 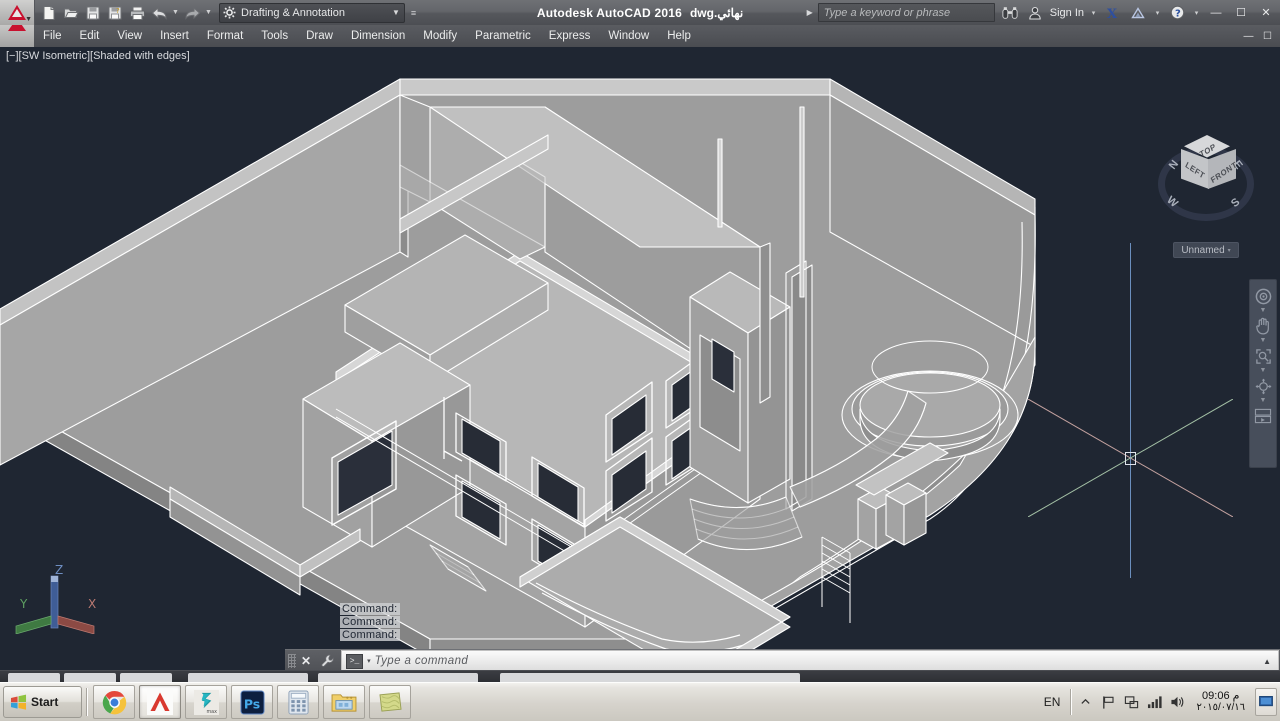 What do you see at coordinates (208, 12) in the screenshot?
I see `redo-dropdown-caret-icon: ▼` at bounding box center [208, 12].